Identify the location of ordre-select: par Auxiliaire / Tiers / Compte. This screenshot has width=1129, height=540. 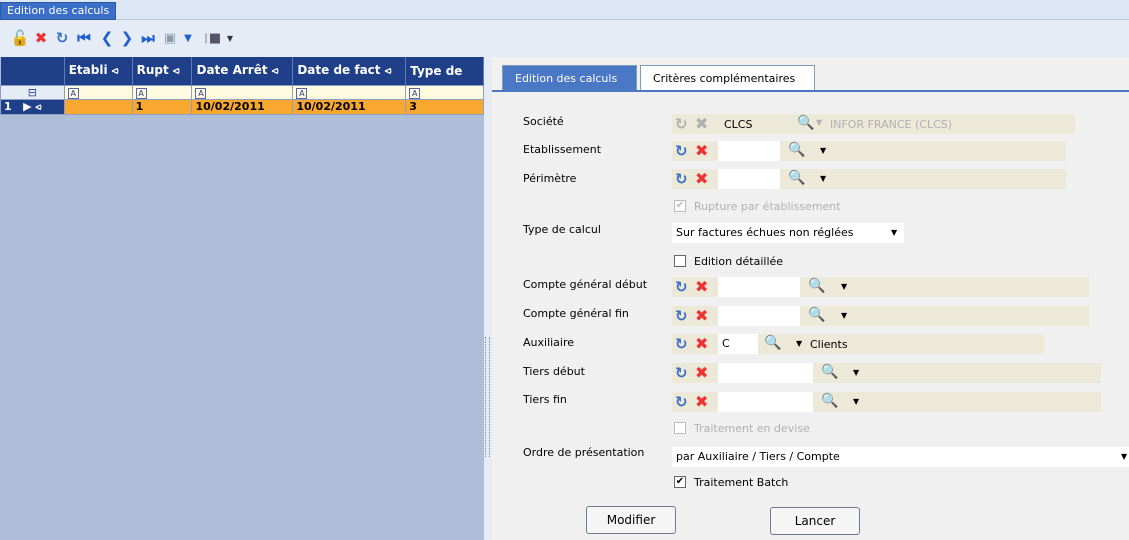
(900, 457).